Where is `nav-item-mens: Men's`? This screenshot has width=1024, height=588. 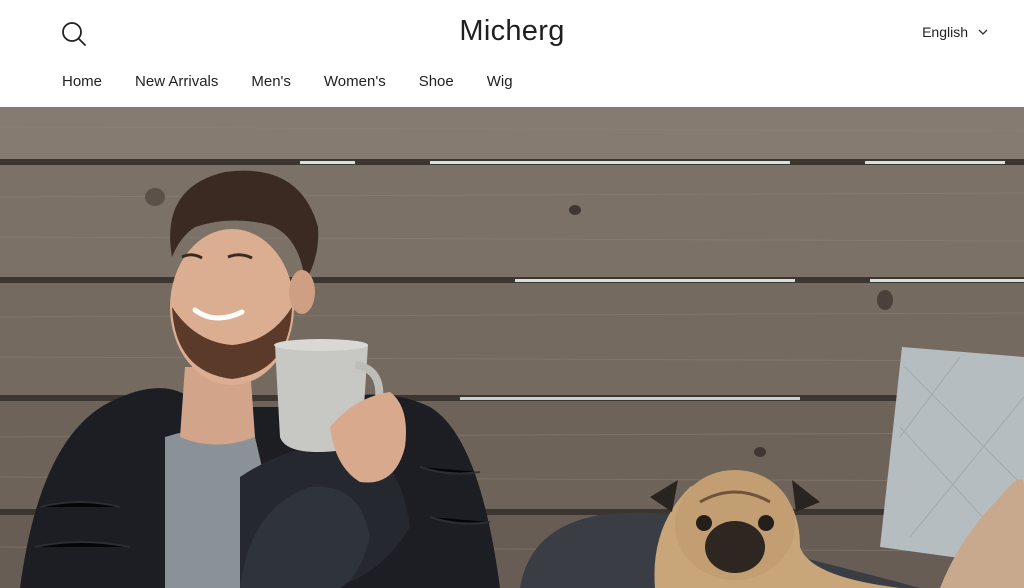
nav-item-mens: Men's is located at coordinates (271, 81).